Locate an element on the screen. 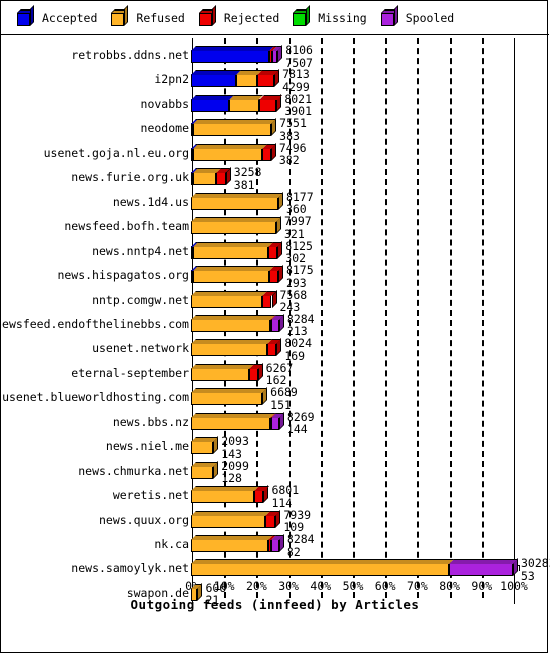  bar-row: news.hispagatos.org 8175 293 is located at coordinates (275, 276).